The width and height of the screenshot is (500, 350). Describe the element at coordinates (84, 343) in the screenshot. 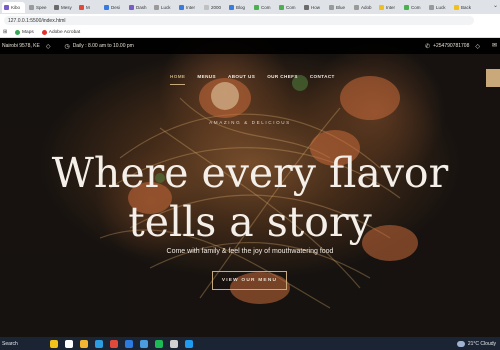

I see `file-explorer-icon` at that location.